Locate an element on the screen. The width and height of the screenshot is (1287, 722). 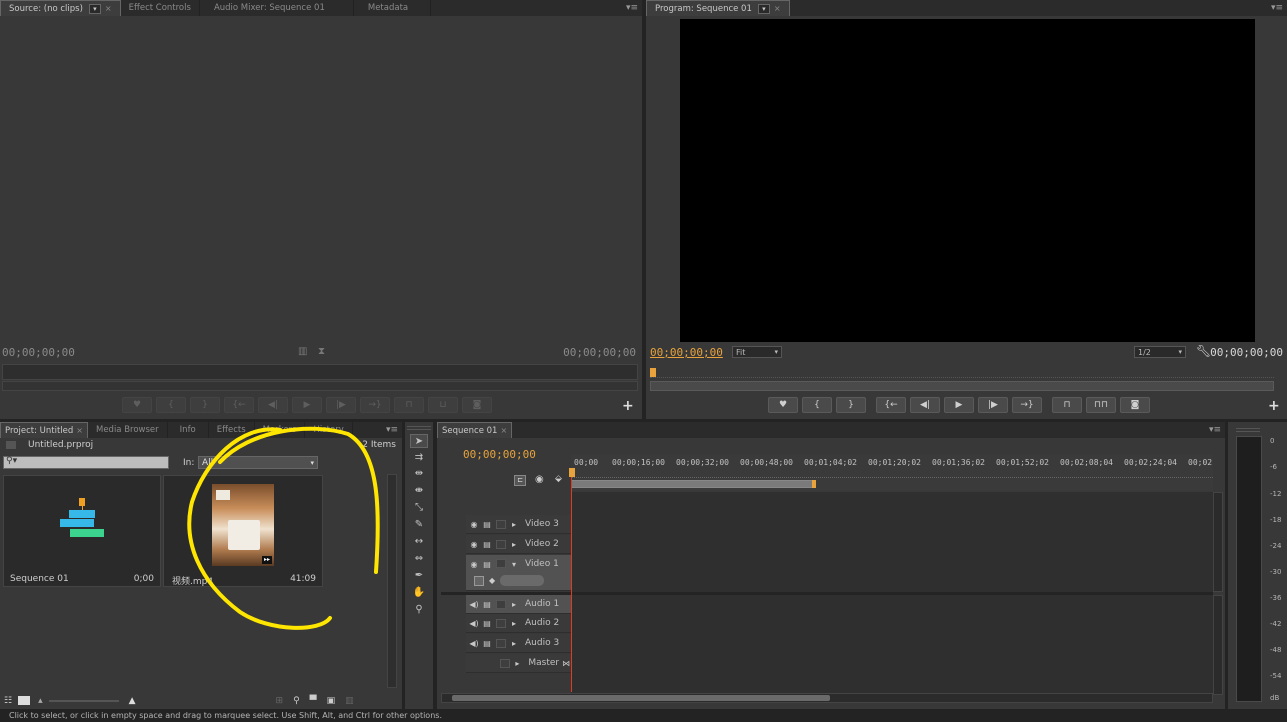
tab-metadata: Metadata is located at coordinates (393, 8).